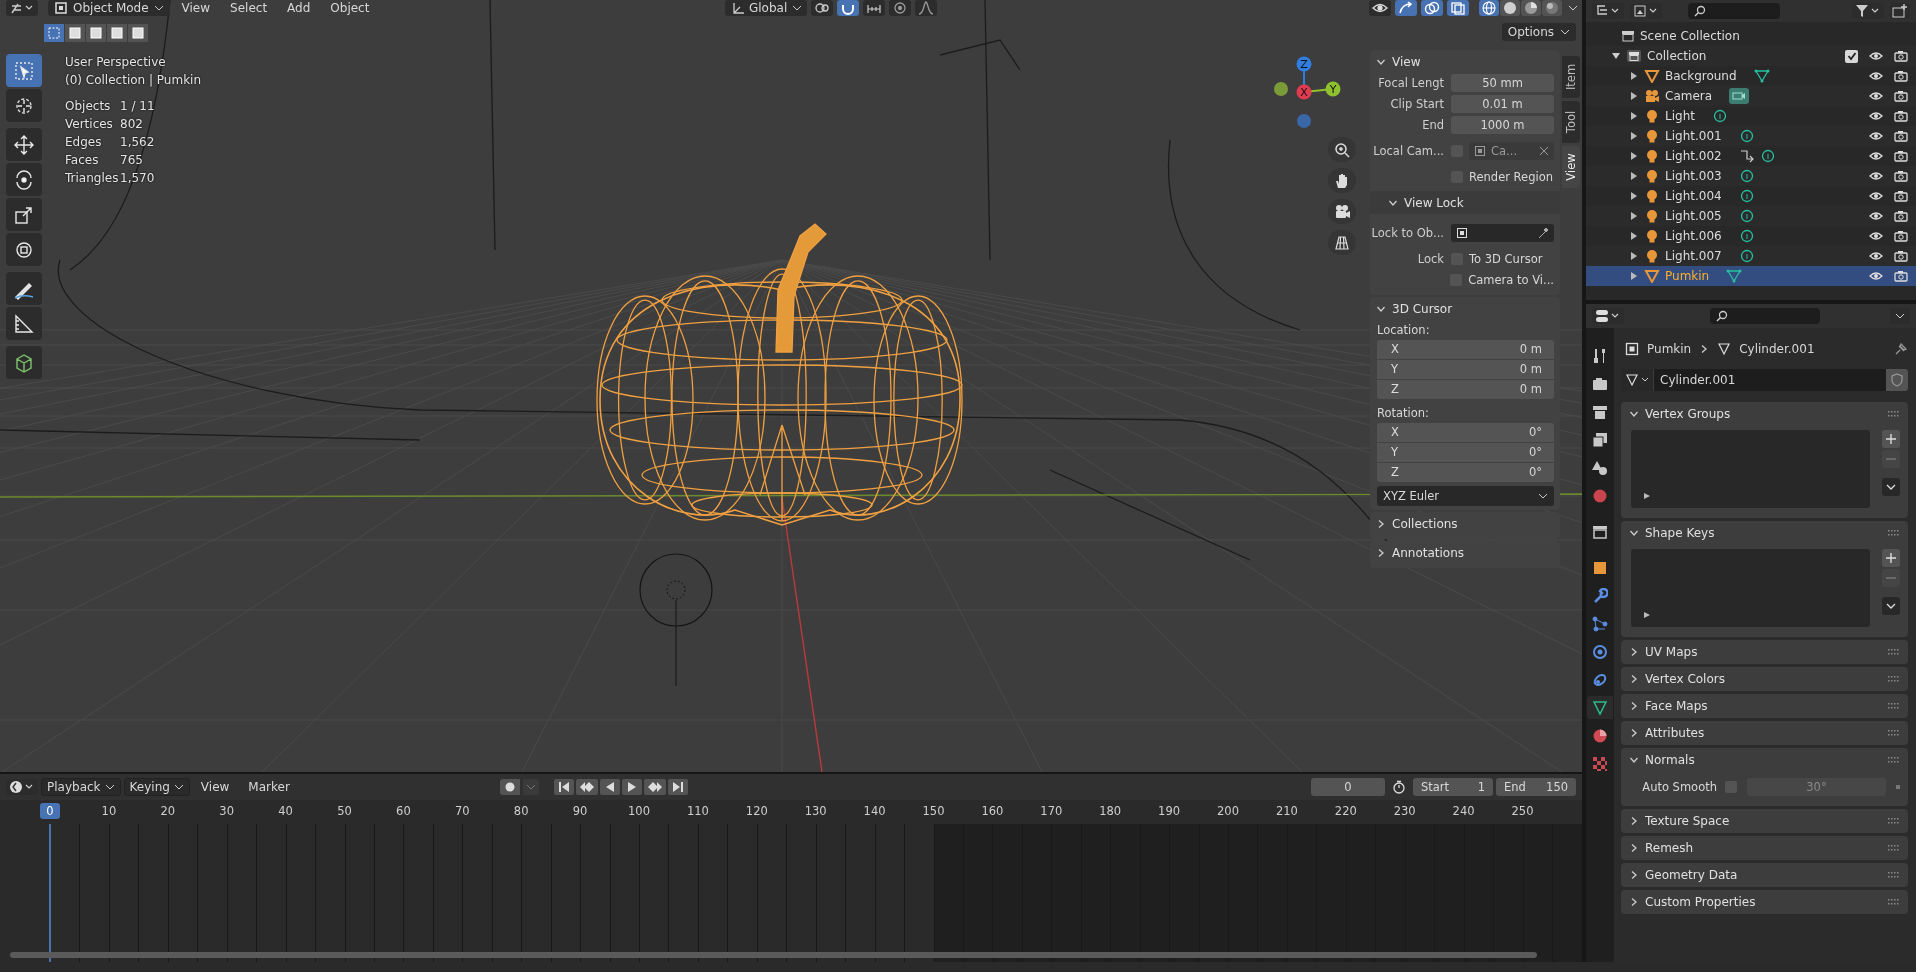 The width and height of the screenshot is (1916, 972). What do you see at coordinates (1764, 533) in the screenshot?
I see `panel-header: Shape Keys` at bounding box center [1764, 533].